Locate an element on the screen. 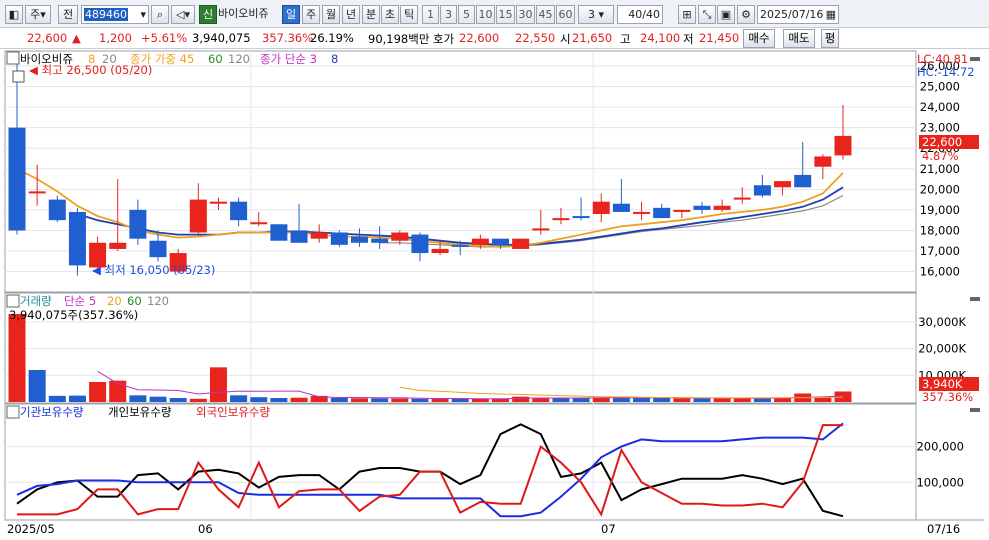  volume-panel-minimize-icon is located at coordinates (975, 299).